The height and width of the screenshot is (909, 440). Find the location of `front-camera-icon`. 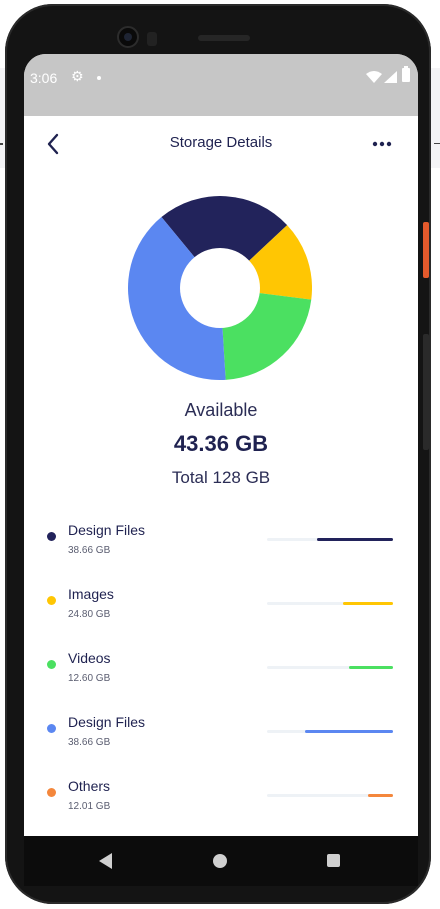

front-camera-icon is located at coordinates (128, 37).